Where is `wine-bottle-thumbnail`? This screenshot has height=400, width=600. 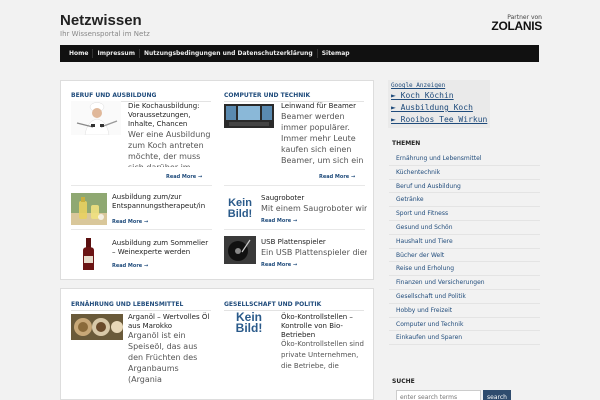
wine-bottle-thumbnail is located at coordinates (89, 254).